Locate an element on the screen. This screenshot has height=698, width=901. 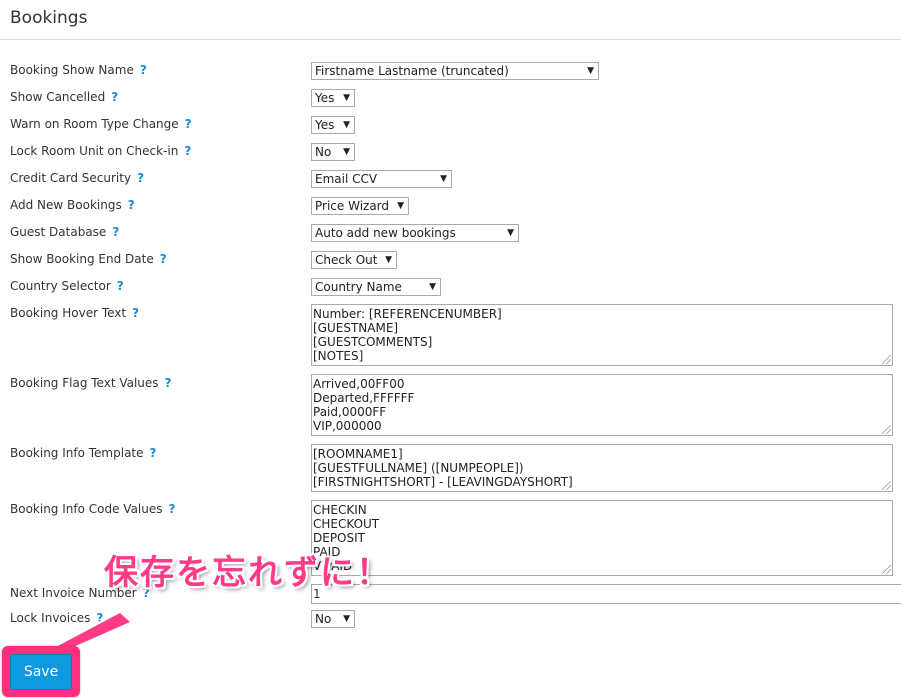
save-button: Save is located at coordinates (41, 672).